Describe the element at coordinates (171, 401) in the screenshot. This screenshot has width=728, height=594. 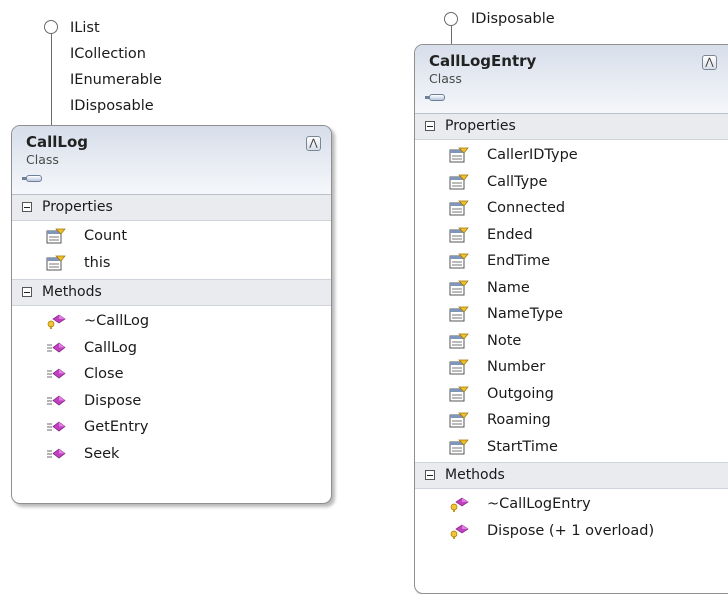
I see `method-item: Dispose` at that location.